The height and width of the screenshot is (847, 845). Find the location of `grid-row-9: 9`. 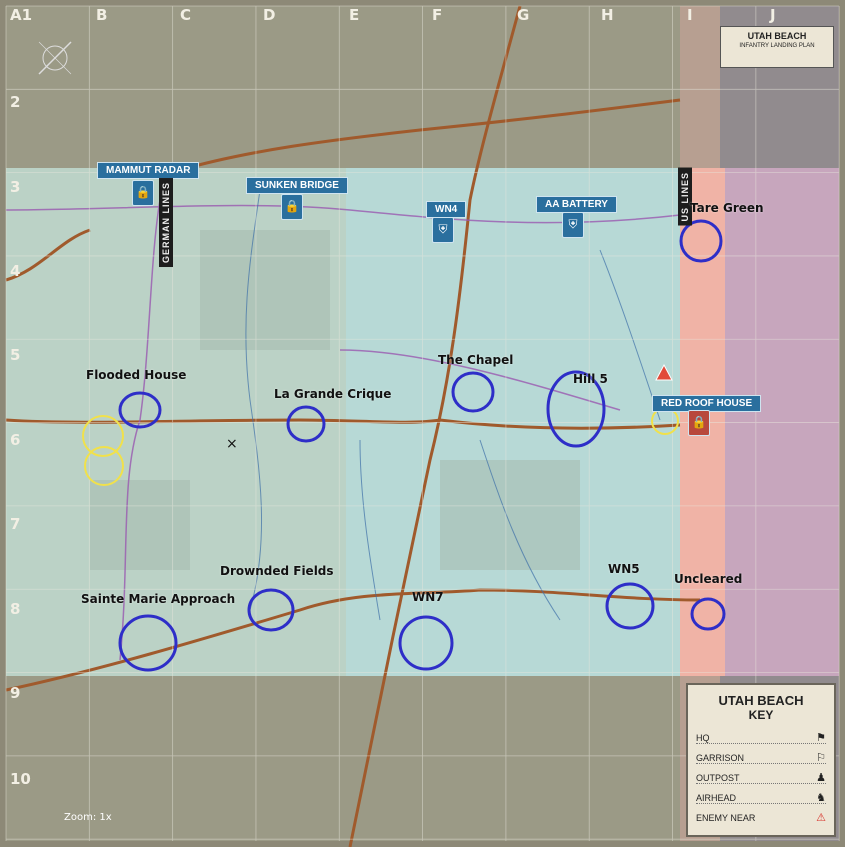

grid-row-9: 9 is located at coordinates (15, 693).